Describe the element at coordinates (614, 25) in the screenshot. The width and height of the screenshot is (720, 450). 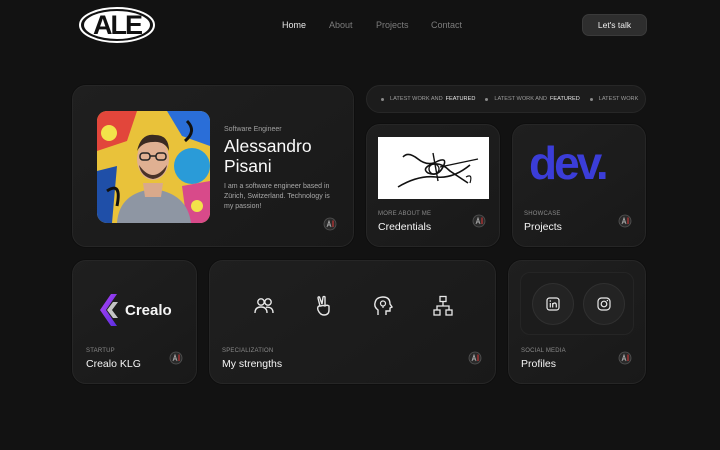
I see `lets-talk-button: Let's talk` at that location.